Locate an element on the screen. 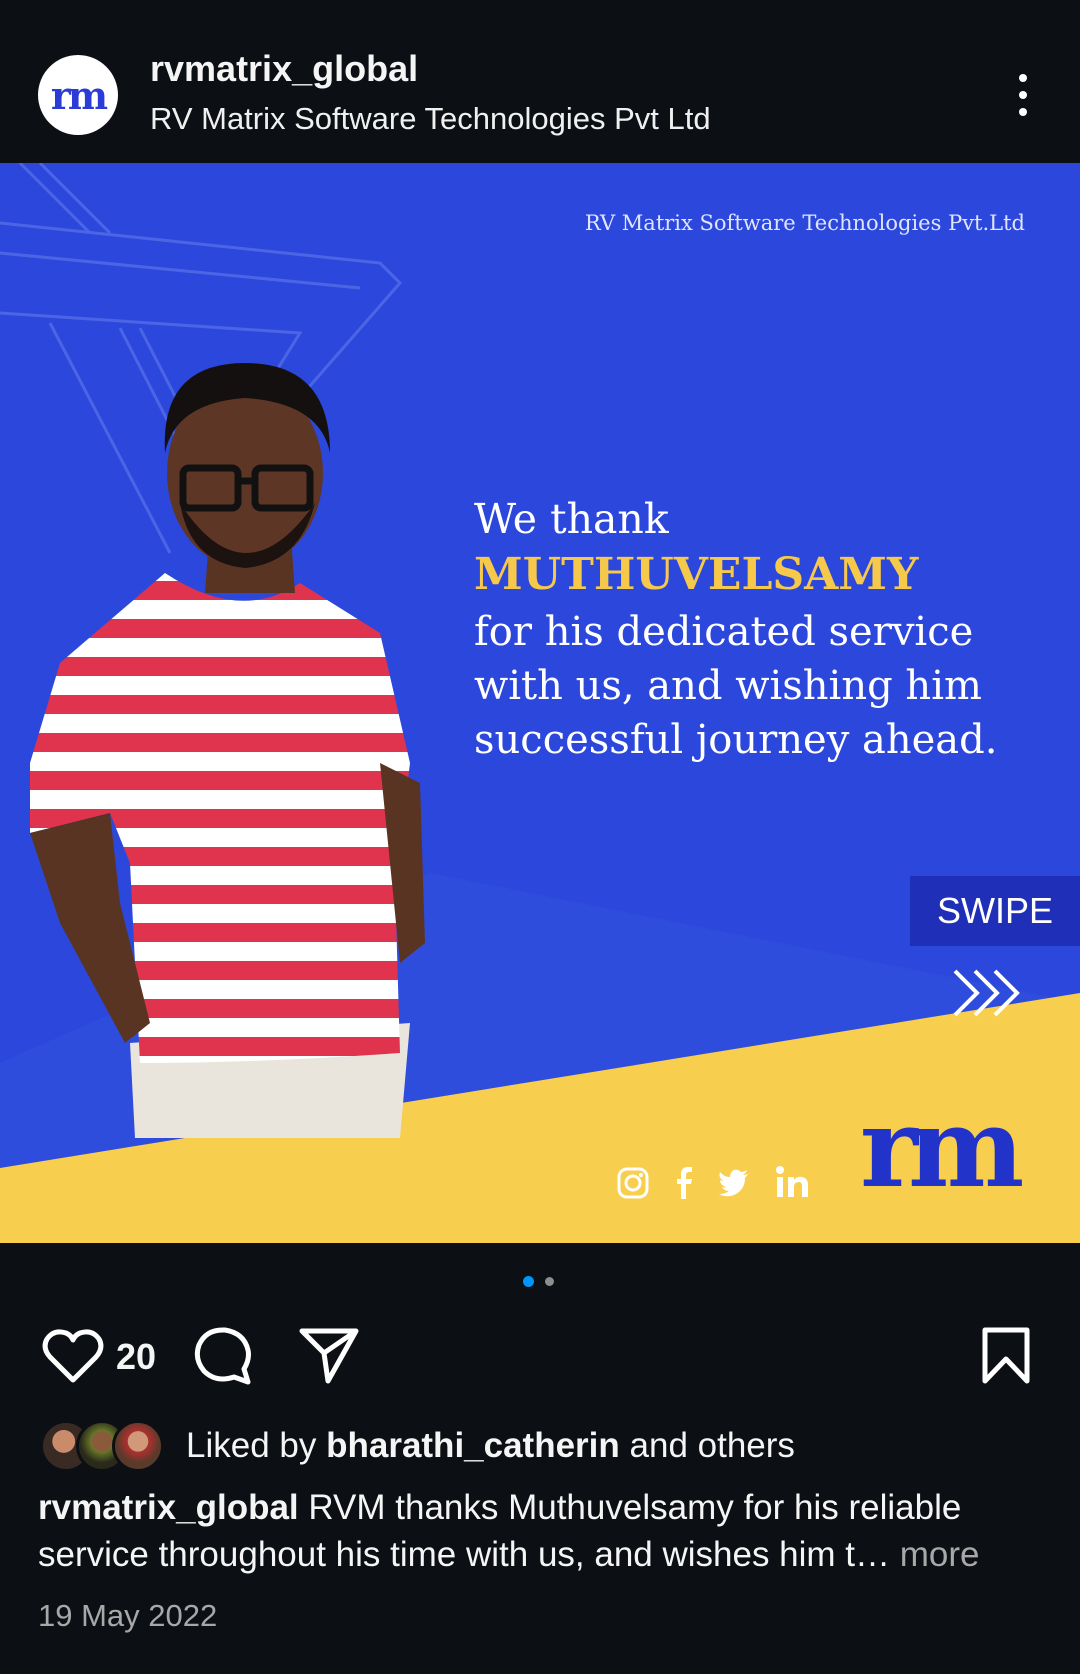 This screenshot has height=1674, width=1080. facebook-icon is located at coordinates (684, 1183).